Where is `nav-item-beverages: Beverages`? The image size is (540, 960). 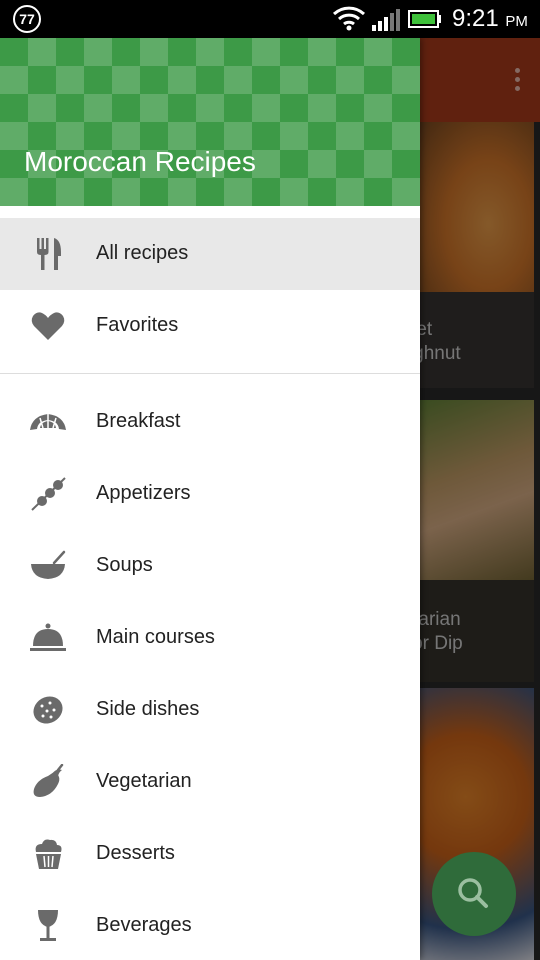 nav-item-beverages: Beverages is located at coordinates (210, 925).